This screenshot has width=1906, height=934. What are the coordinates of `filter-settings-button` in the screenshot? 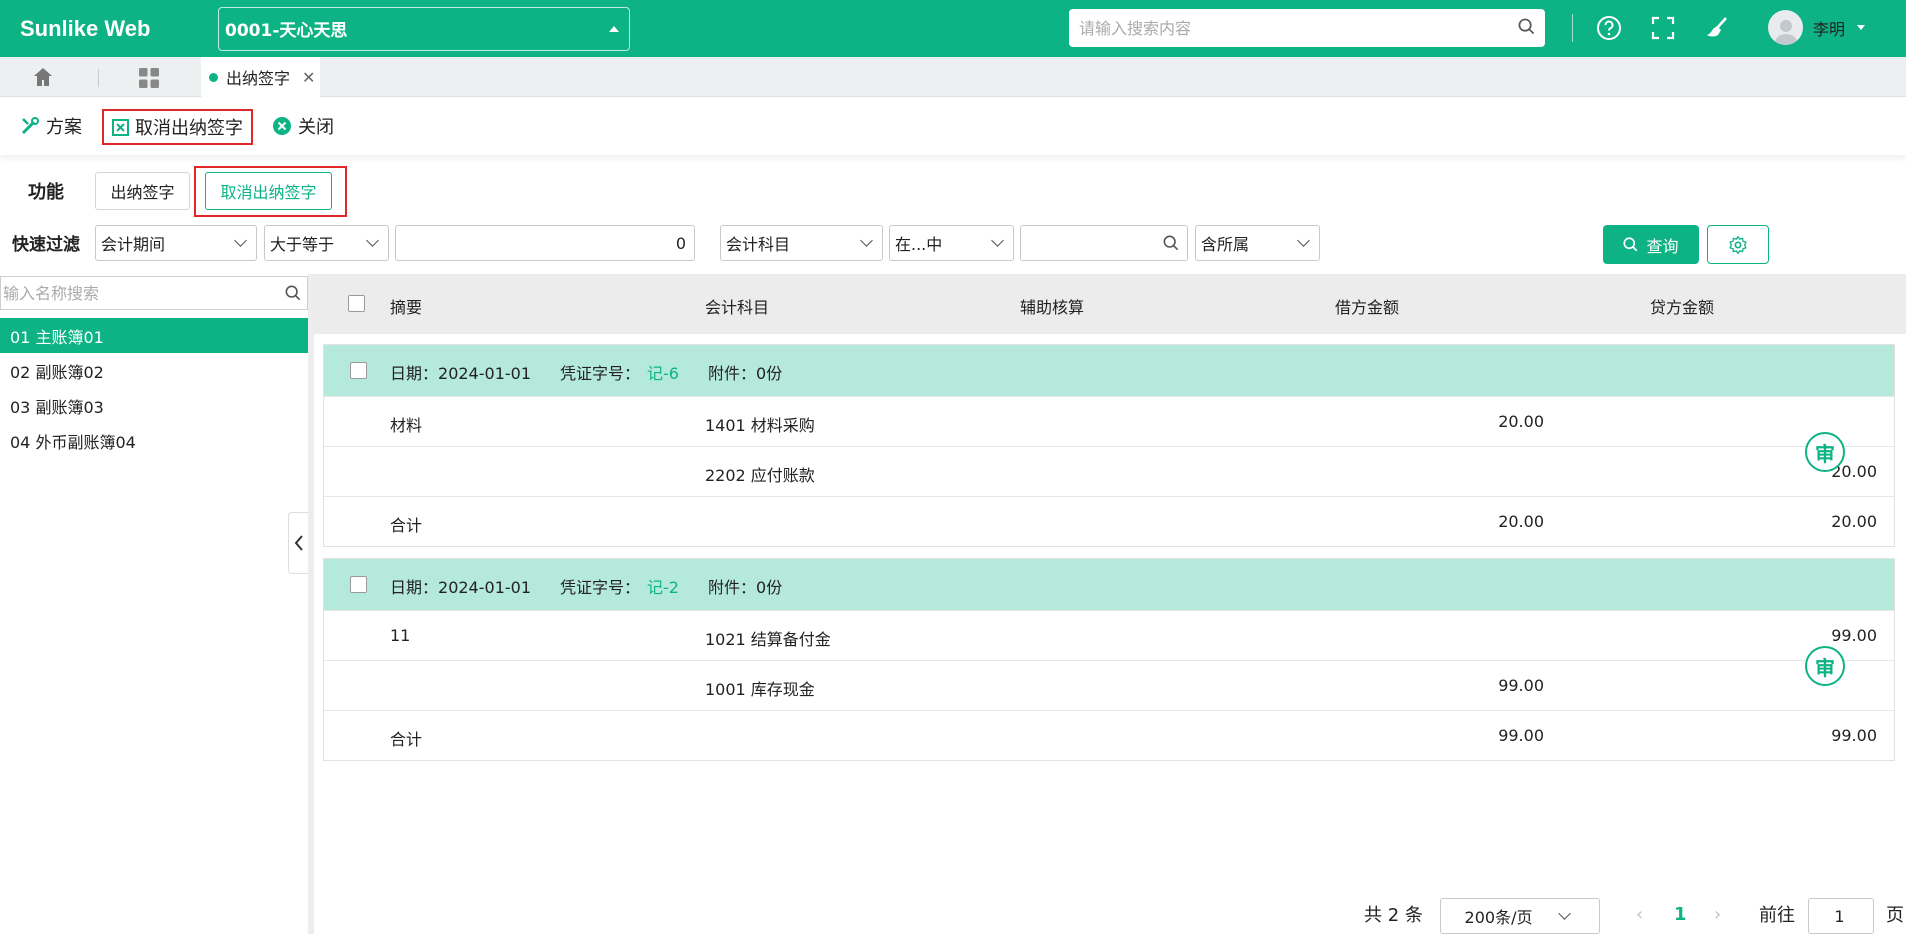 It's located at (1738, 244).